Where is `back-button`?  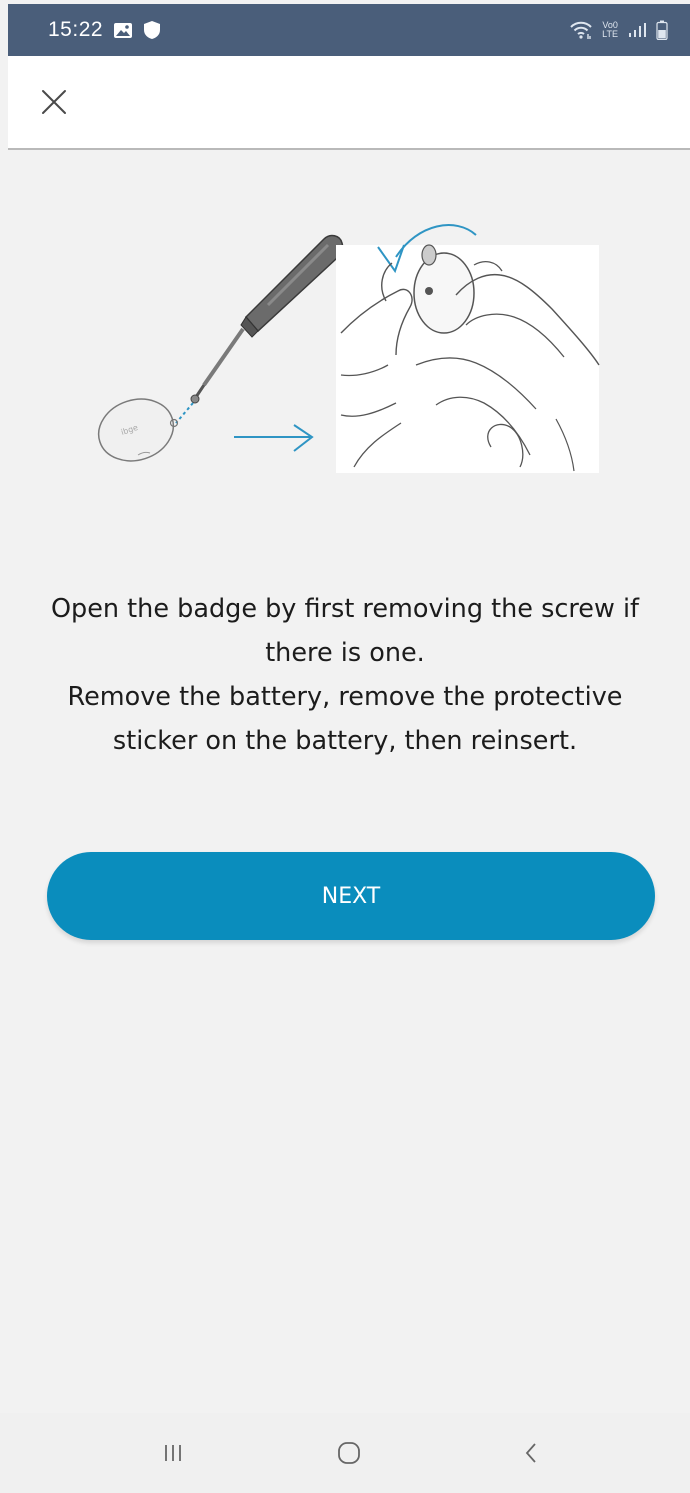
back-button is located at coordinates (531, 1455).